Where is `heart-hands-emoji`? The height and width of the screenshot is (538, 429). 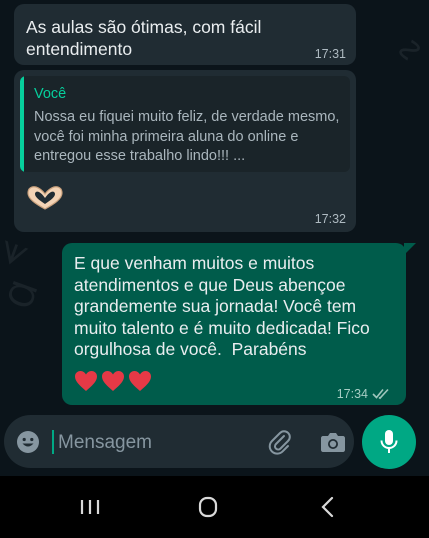
heart-hands-emoji is located at coordinates (45, 198).